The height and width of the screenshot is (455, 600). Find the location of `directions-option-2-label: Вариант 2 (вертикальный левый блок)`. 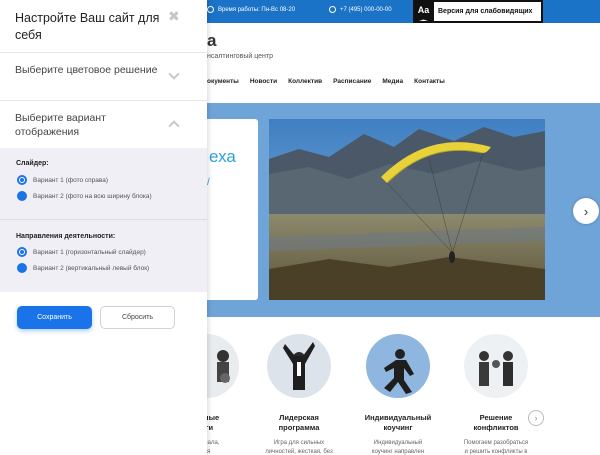

directions-option-2-label: Вариант 2 (вертикальный левый блок) is located at coordinates (91, 268).